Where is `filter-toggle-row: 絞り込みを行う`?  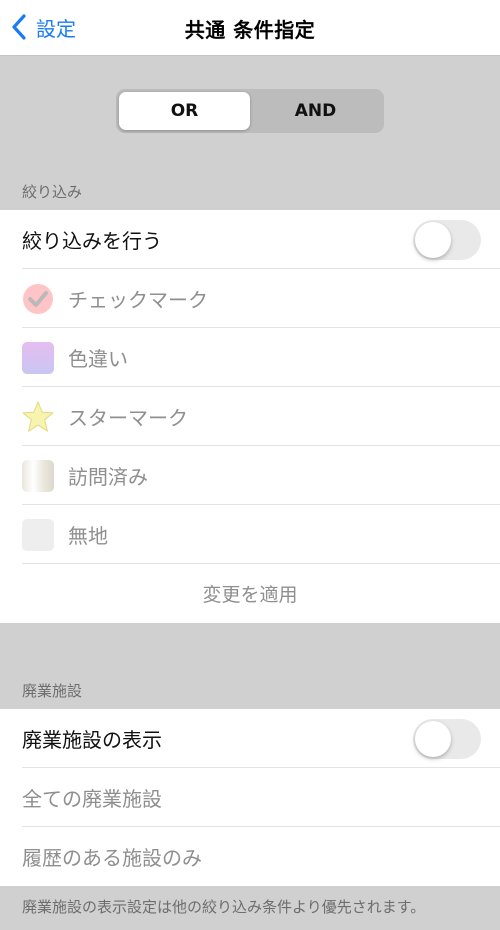
filter-toggle-row: 絞り込みを行う is located at coordinates (250, 239).